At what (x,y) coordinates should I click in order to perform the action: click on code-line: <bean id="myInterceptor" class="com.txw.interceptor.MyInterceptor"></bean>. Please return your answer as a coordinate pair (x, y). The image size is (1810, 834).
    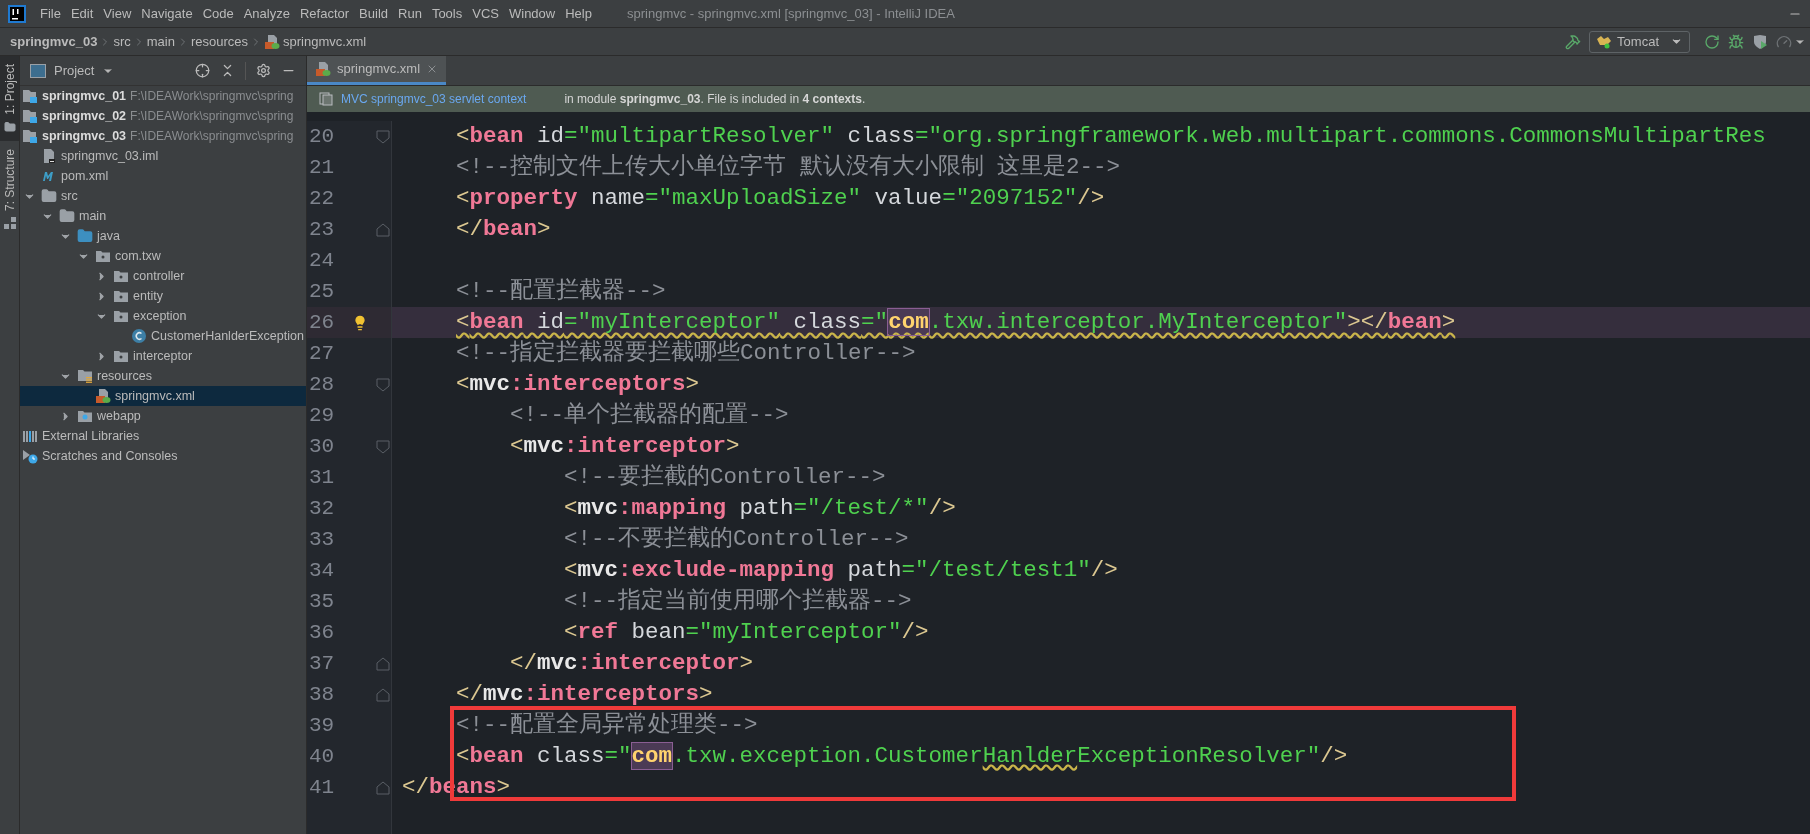
    Looking at the image, I should click on (956, 322).